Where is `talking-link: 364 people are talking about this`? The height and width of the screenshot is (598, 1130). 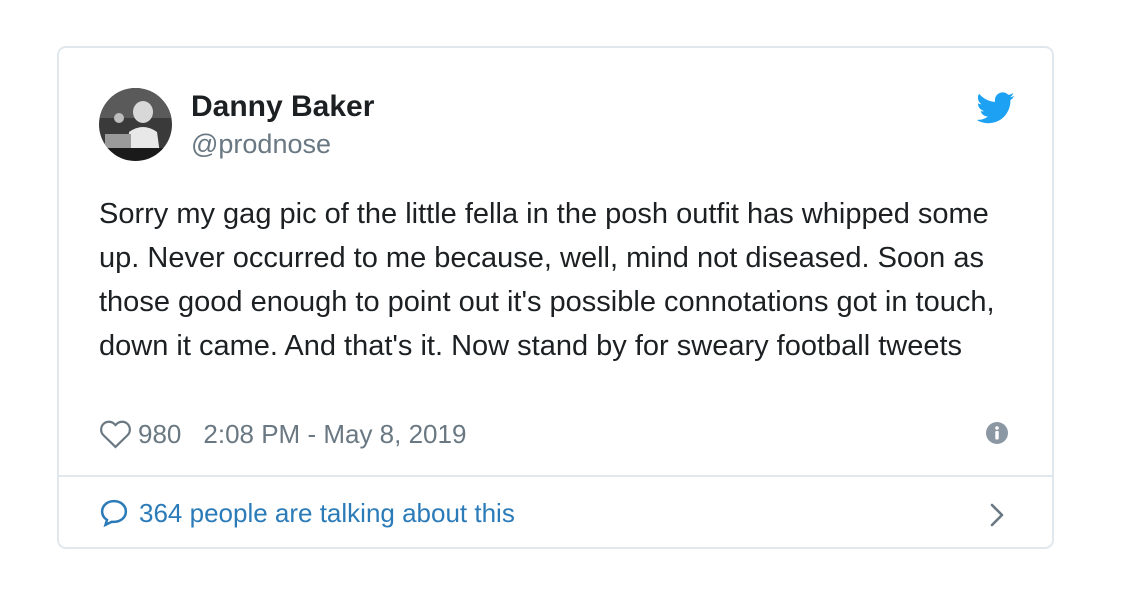 talking-link: 364 people are talking about this is located at coordinates (307, 513).